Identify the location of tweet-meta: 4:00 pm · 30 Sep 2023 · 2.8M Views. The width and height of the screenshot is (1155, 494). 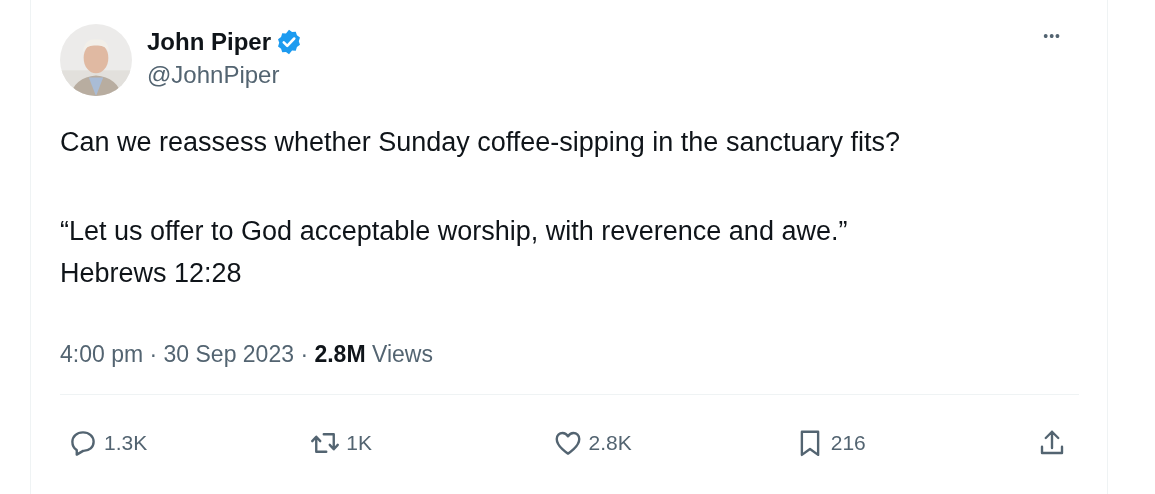
(569, 368).